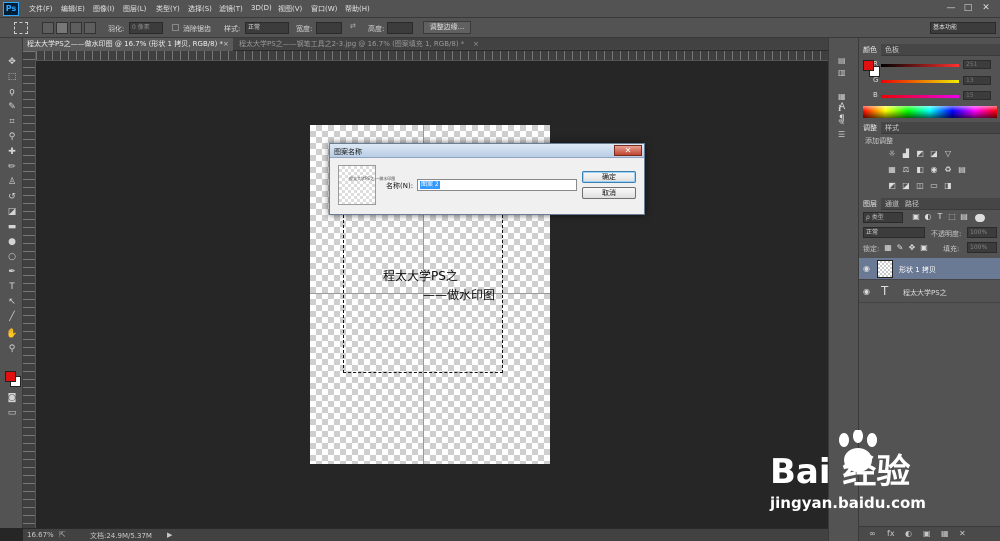  What do you see at coordinates (290, 9) in the screenshot?
I see `menu-view: 视图(V)` at bounding box center [290, 9].